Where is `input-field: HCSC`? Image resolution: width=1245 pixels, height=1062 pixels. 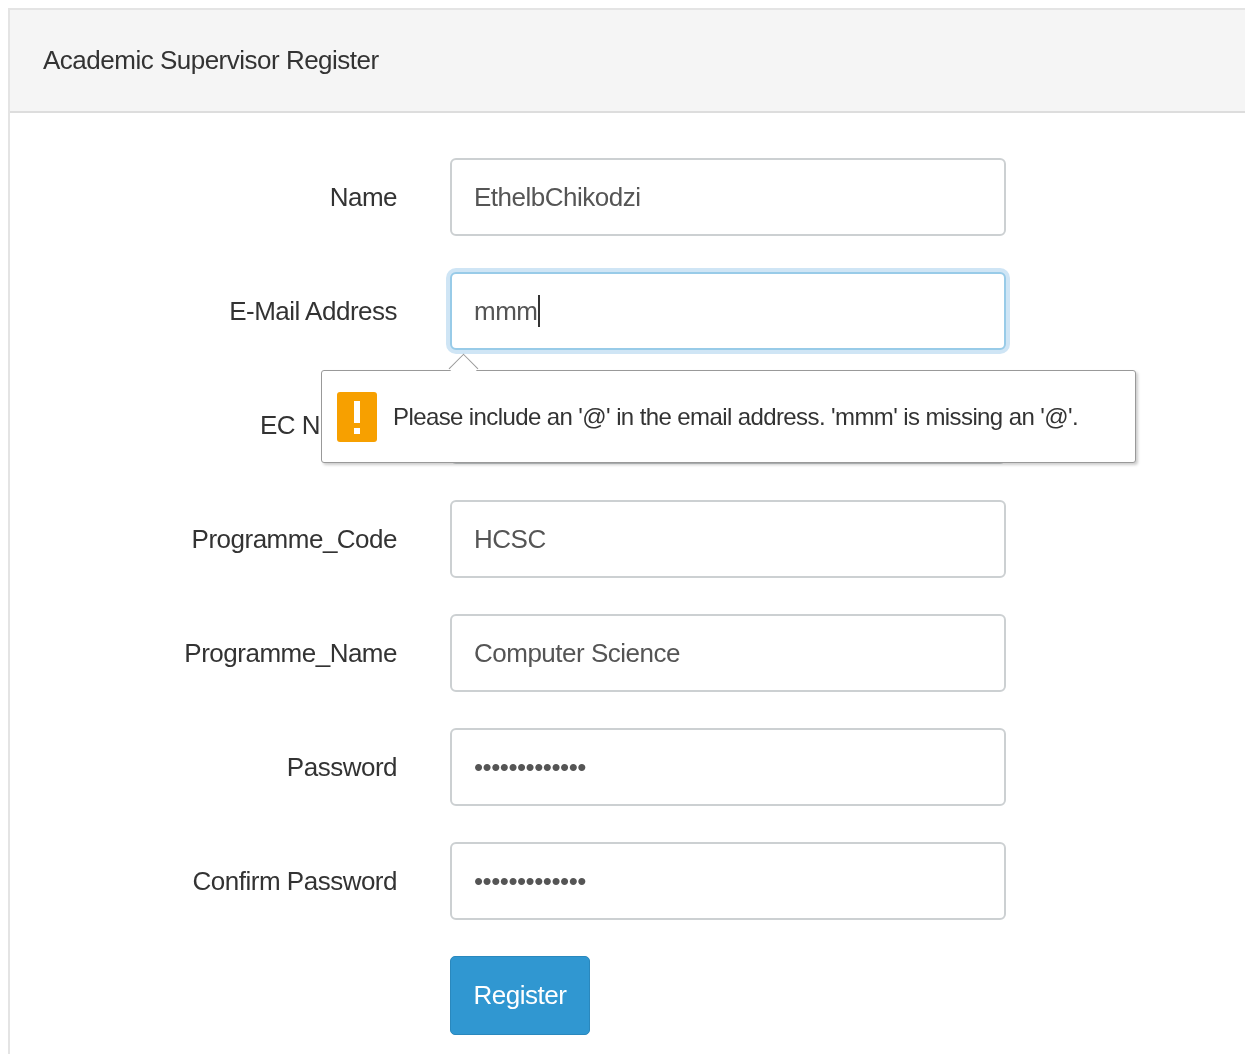
input-field: HCSC is located at coordinates (728, 539).